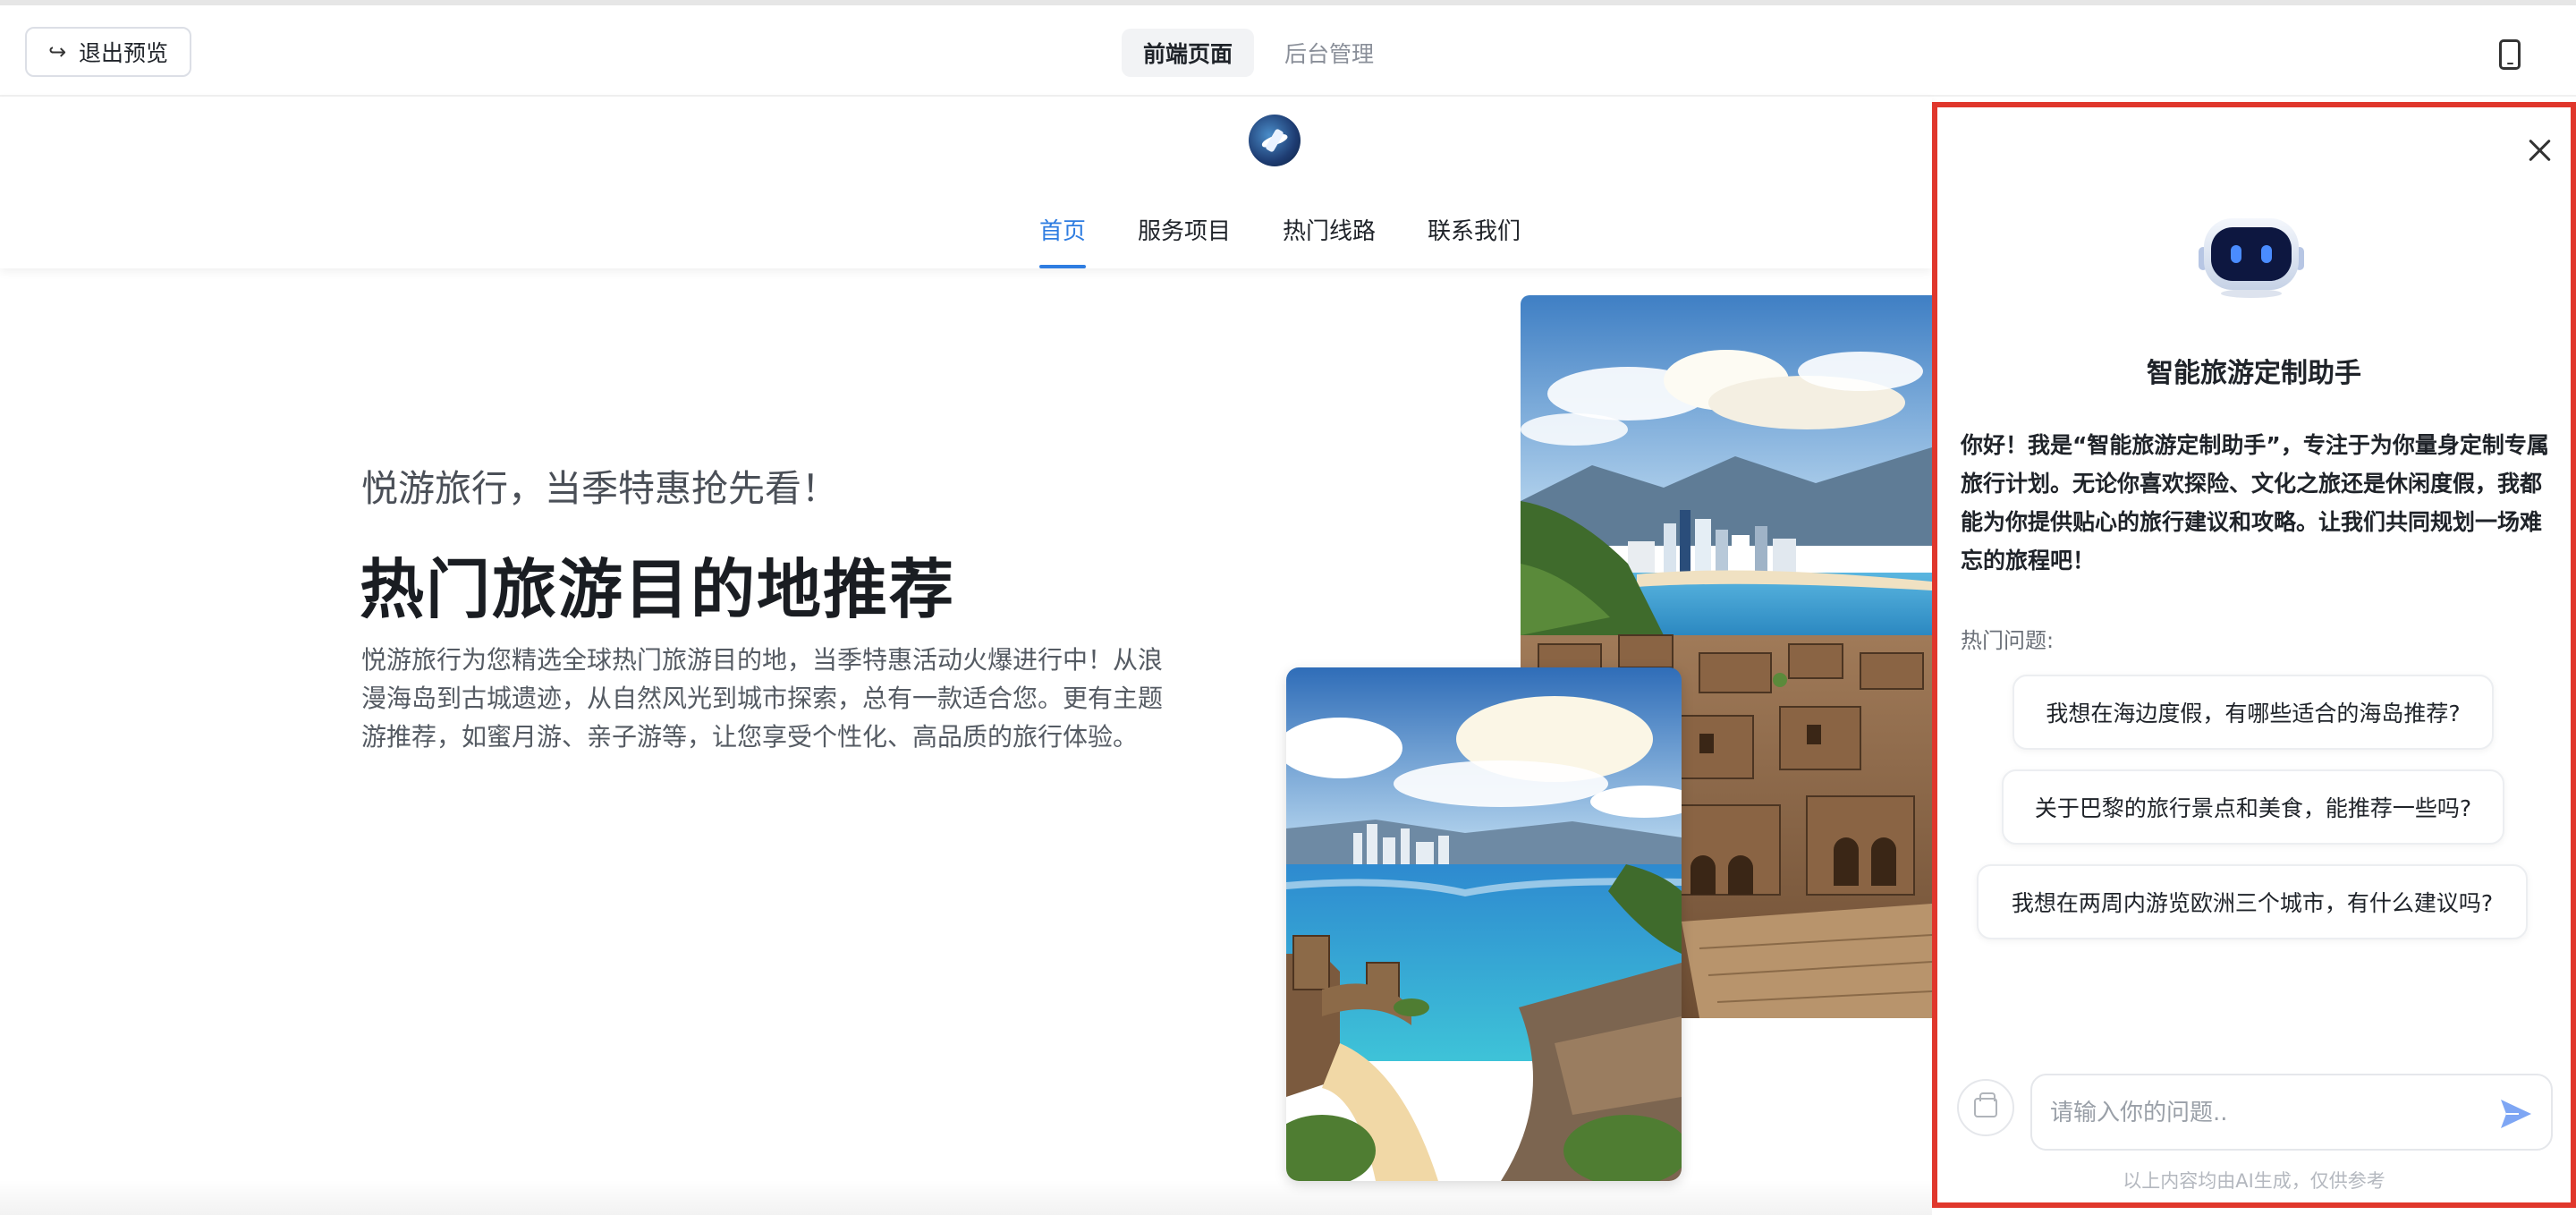 The width and height of the screenshot is (2576, 1215). Describe the element at coordinates (2253, 807) in the screenshot. I see `suggested-question: 关于巴黎的旅行景点和美食，能推荐一些吗?` at that location.